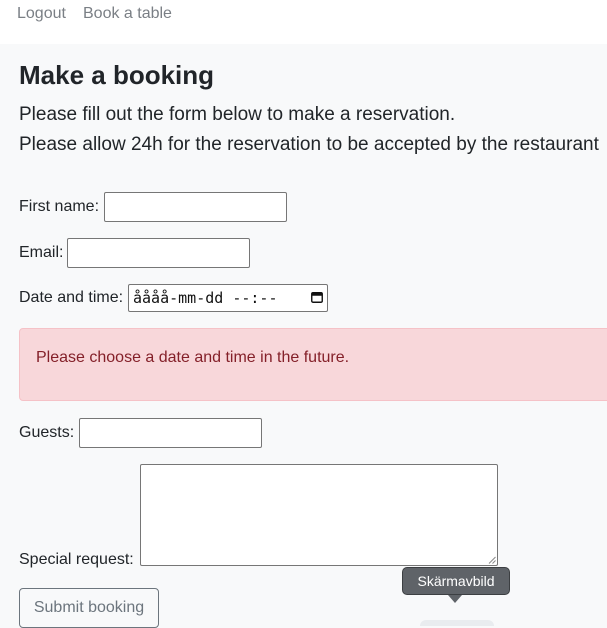  I want to click on tooltip-target-button, so click(457, 623).